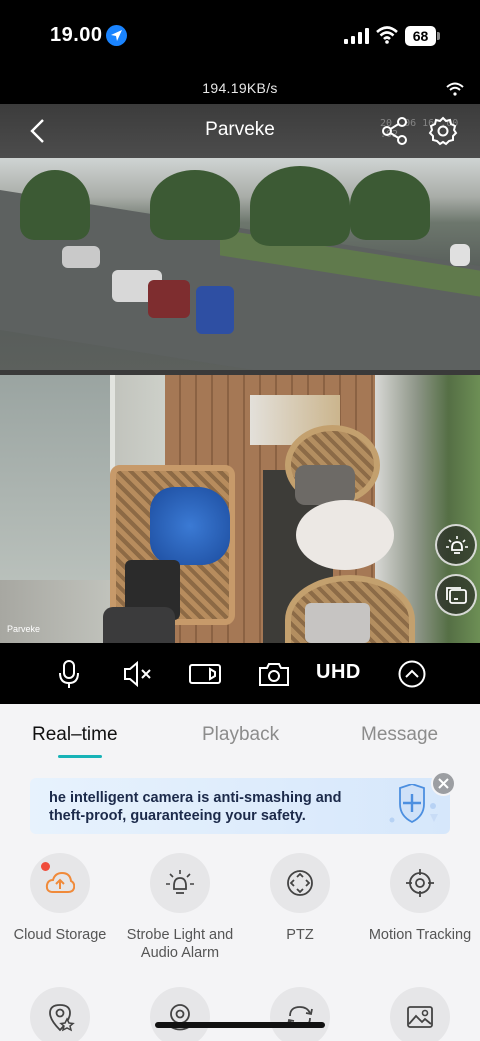 The image size is (480, 1041). I want to click on mute-button, so click(138, 674).